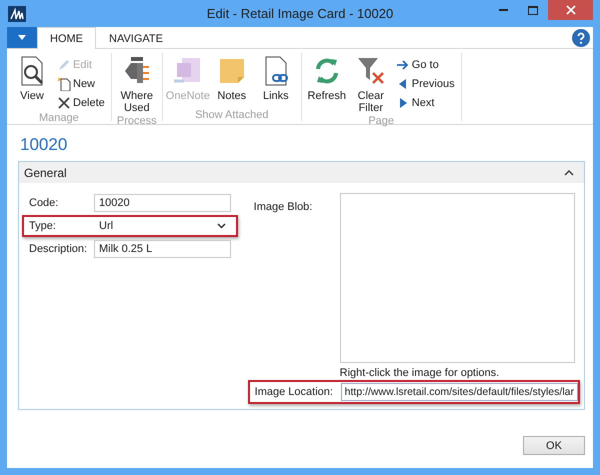 The width and height of the screenshot is (600, 475). I want to click on ribbon-button: Previous, so click(425, 83).